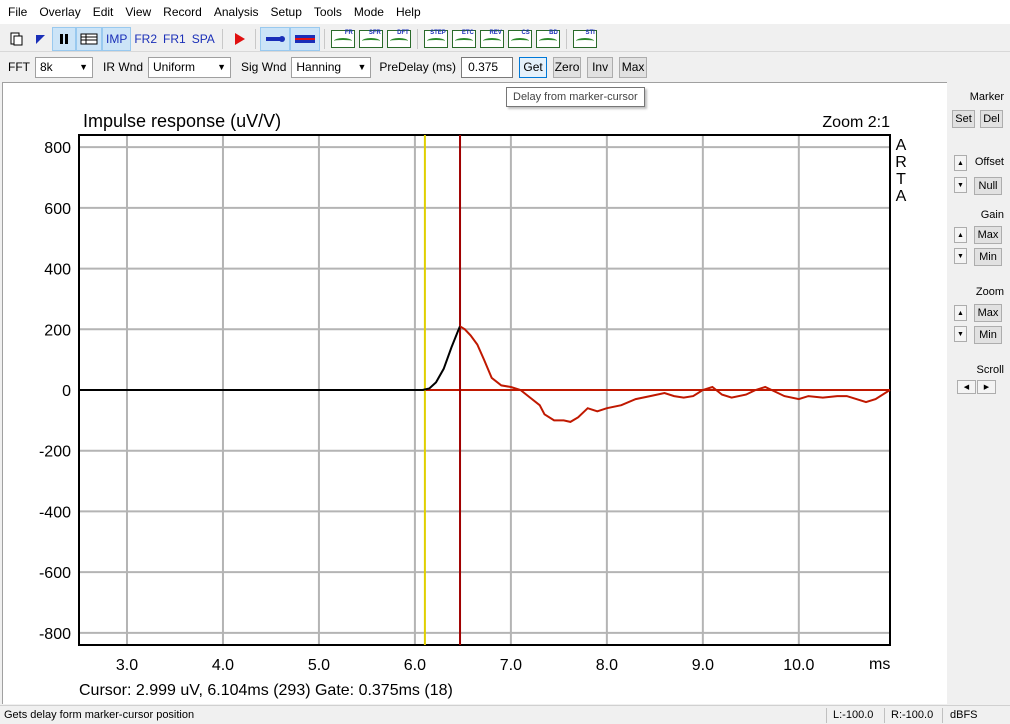 This screenshot has width=1010, height=724. What do you see at coordinates (991, 119) in the screenshot?
I see `marker-del-button: Del` at bounding box center [991, 119].